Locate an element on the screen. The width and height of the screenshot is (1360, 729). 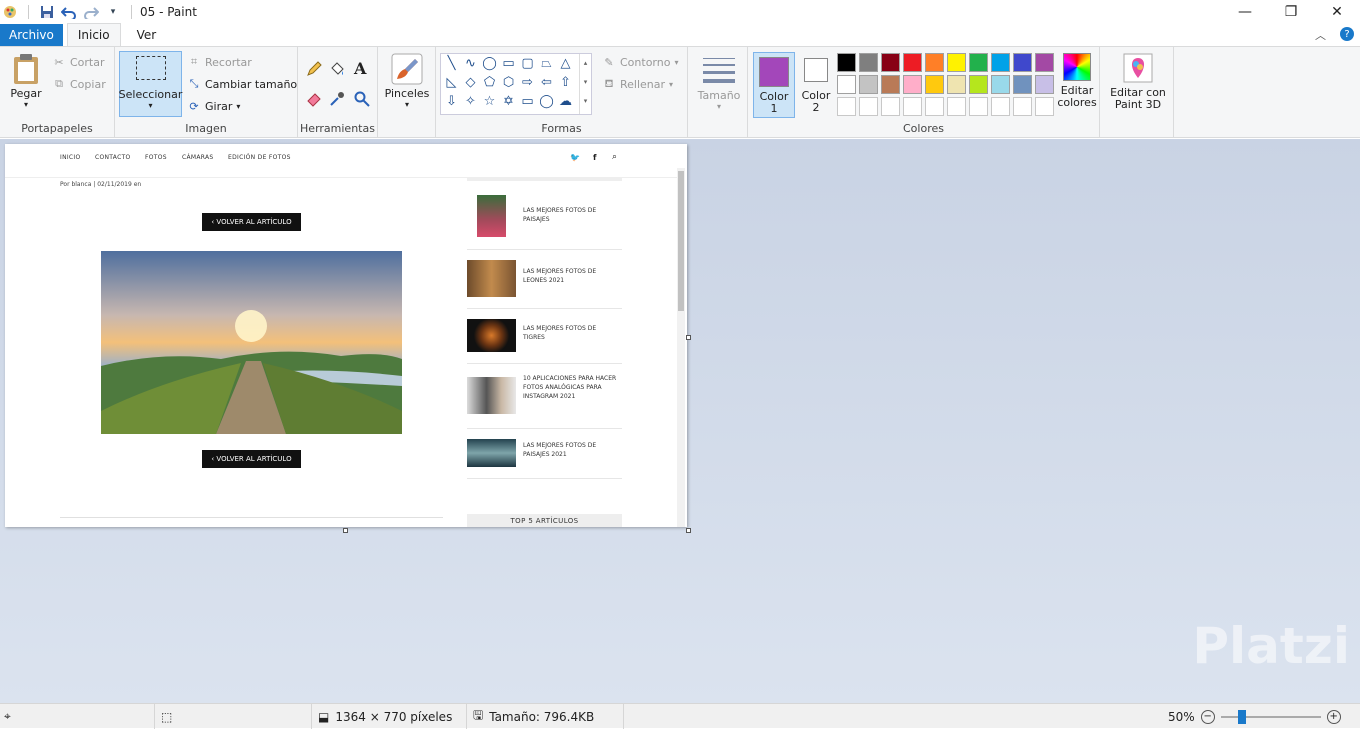
color-picker-icon is located at coordinates (337, 99).